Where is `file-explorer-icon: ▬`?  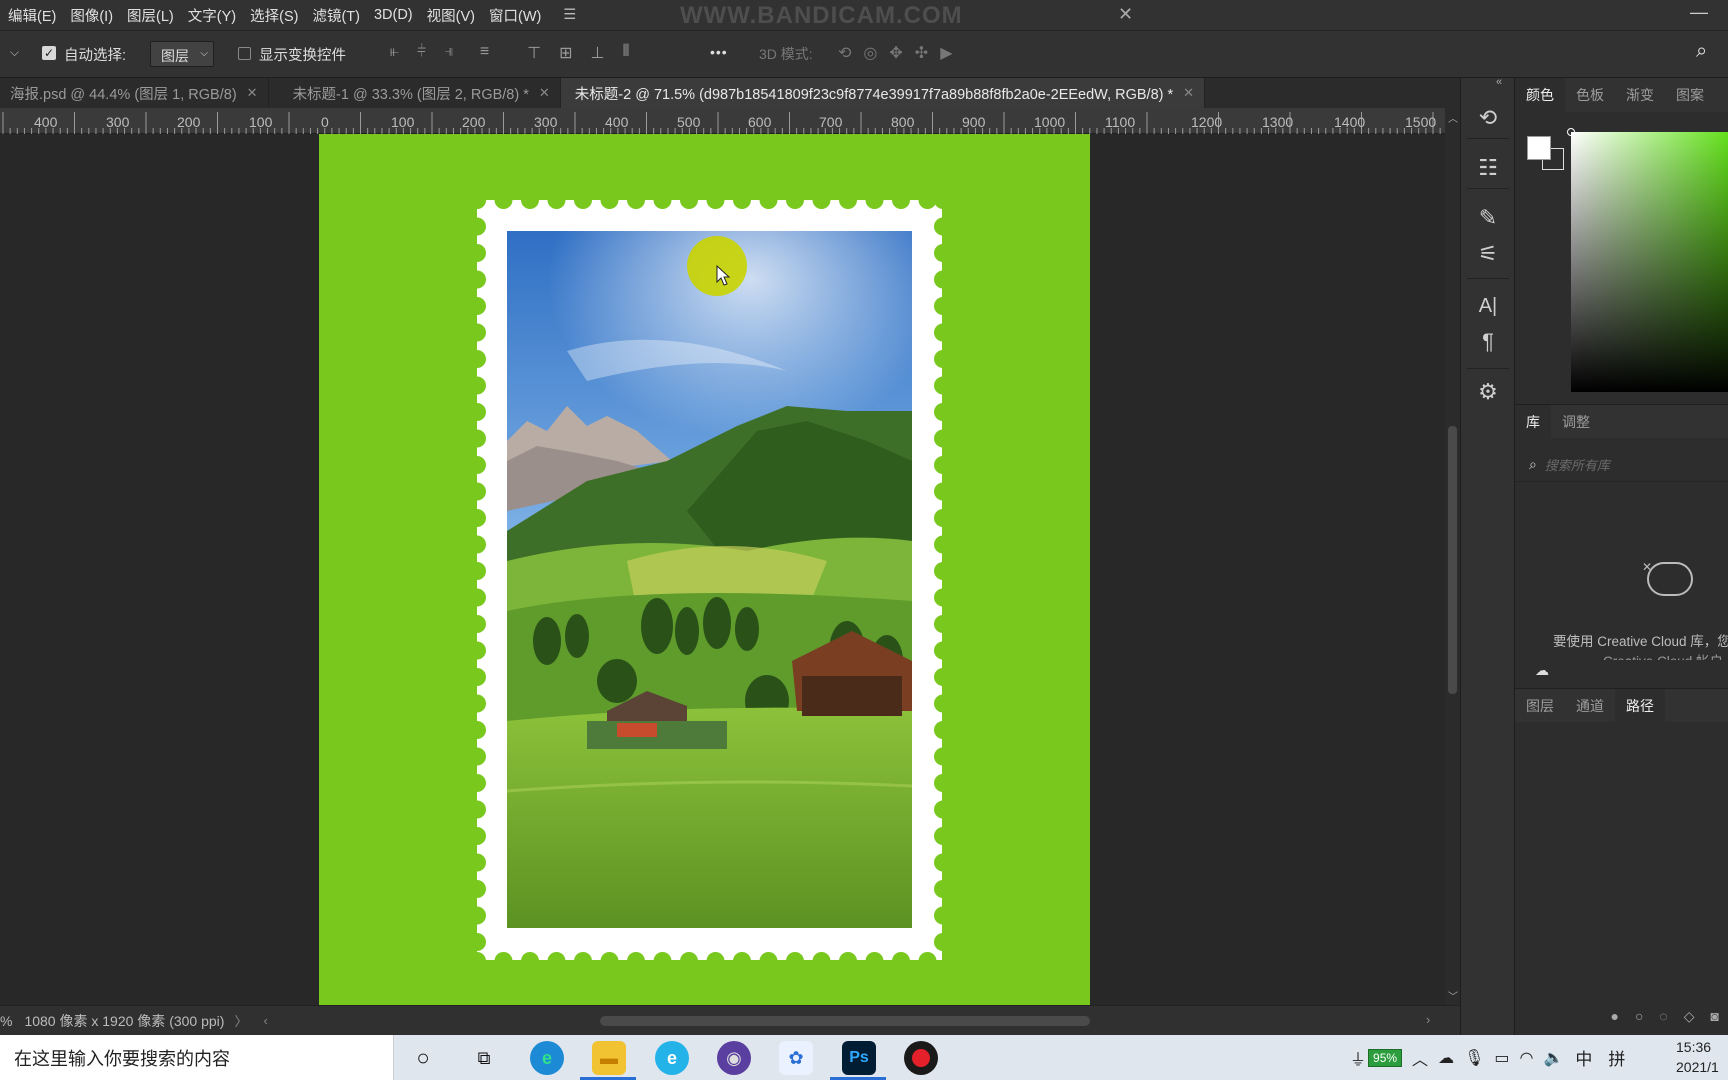 file-explorer-icon: ▬ is located at coordinates (609, 1058).